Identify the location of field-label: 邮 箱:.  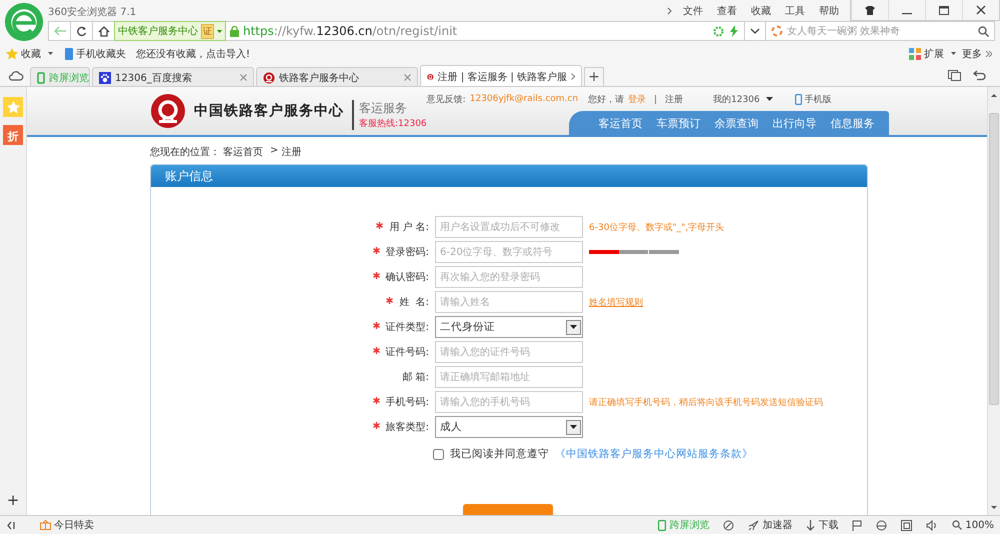
(415, 377).